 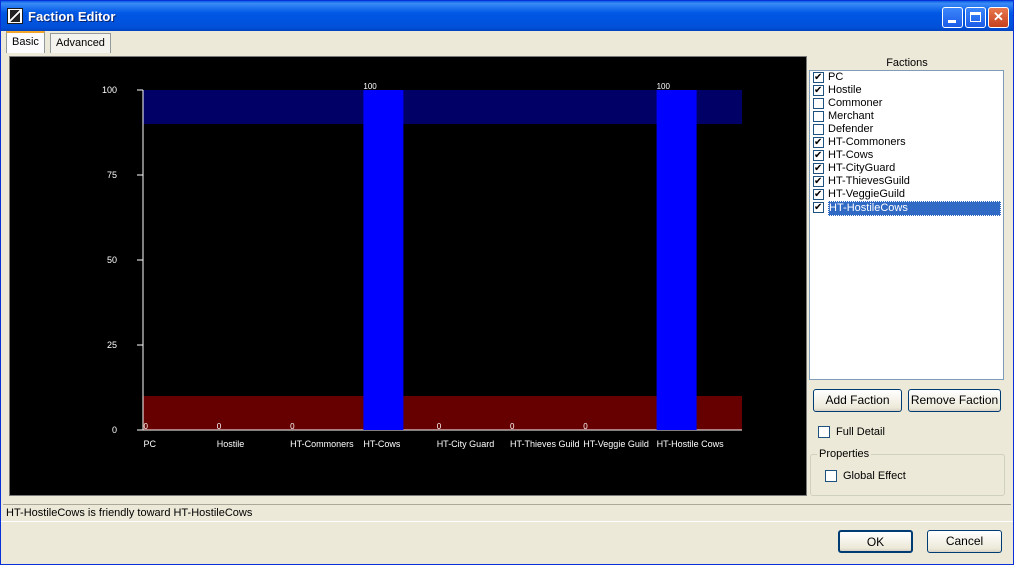 I want to click on dialog-button-bar: OK Cancel, so click(x=507, y=542).